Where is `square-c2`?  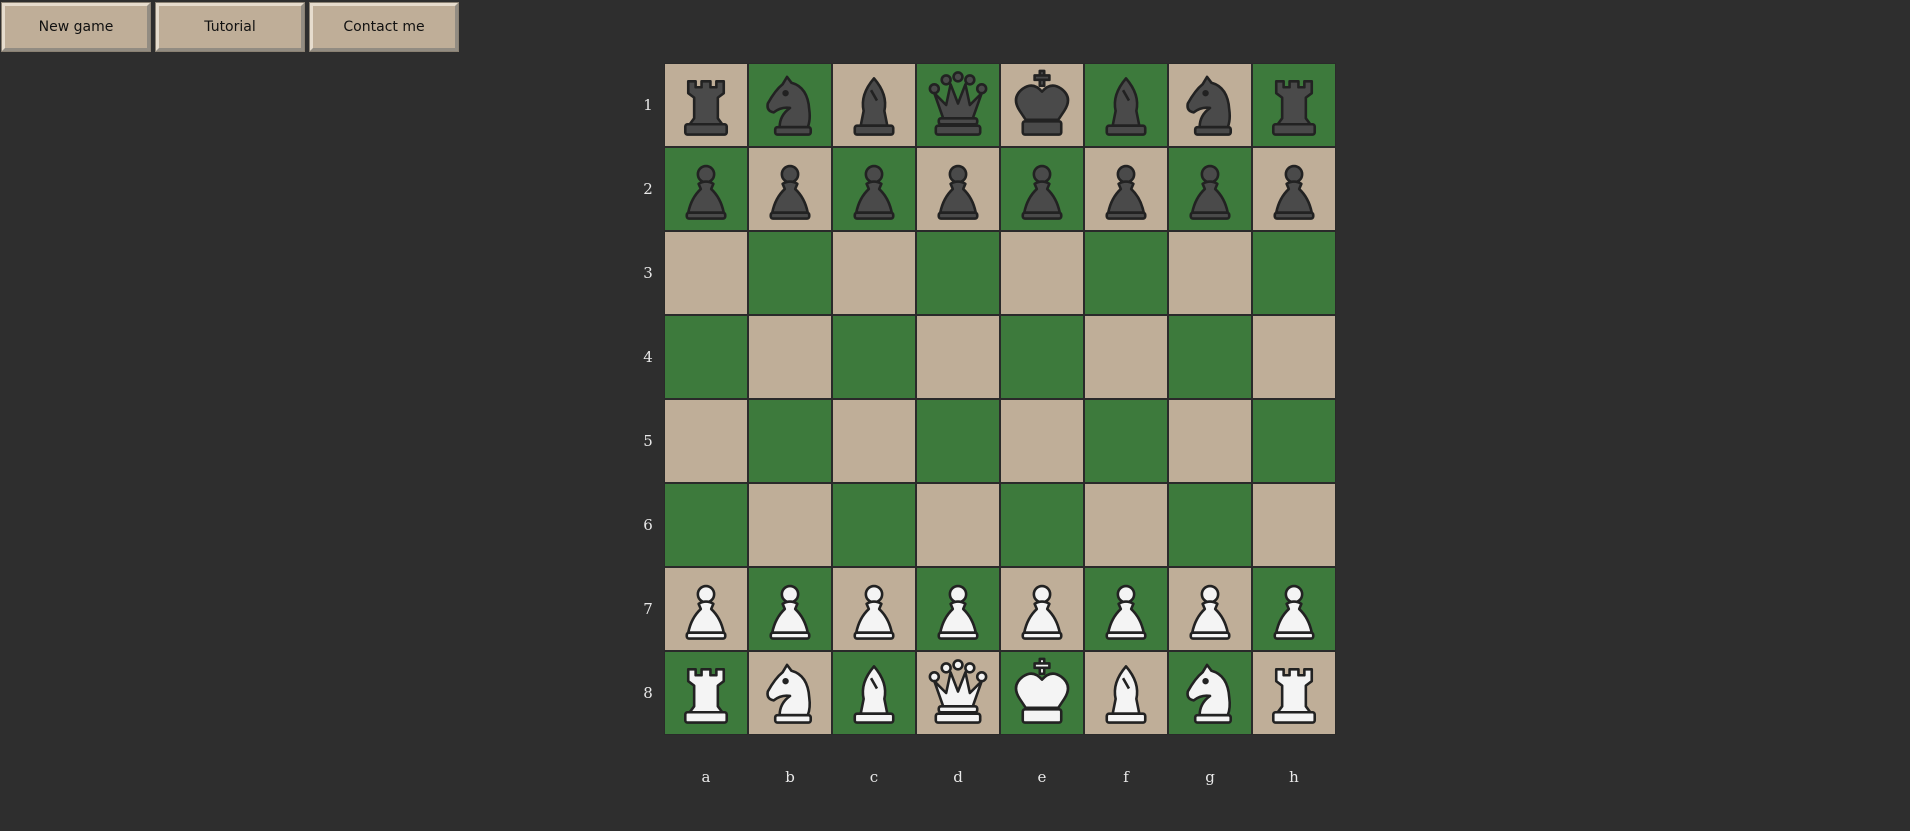 square-c2 is located at coordinates (874, 189).